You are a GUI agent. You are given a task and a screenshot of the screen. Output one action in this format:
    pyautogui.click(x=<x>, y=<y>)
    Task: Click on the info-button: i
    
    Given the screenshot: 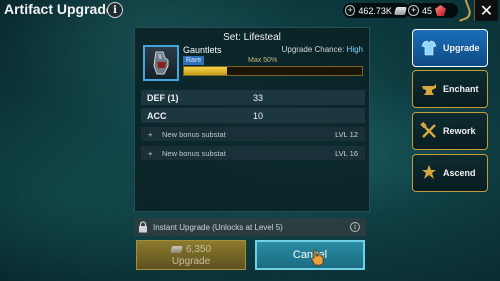 What is the action you would take?
    pyautogui.click(x=115, y=10)
    